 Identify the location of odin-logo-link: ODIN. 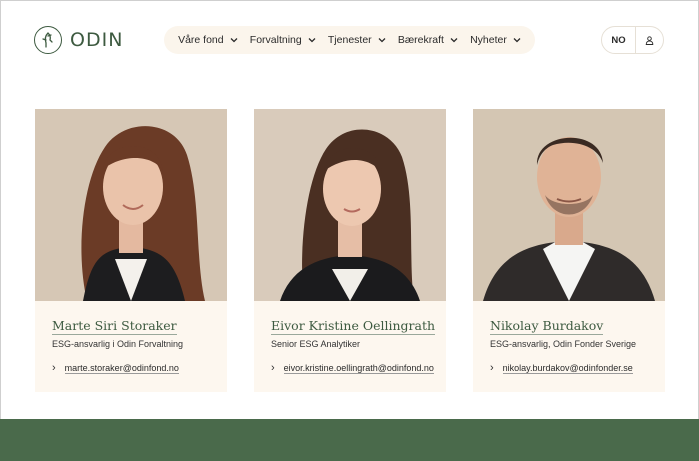
(78, 40).